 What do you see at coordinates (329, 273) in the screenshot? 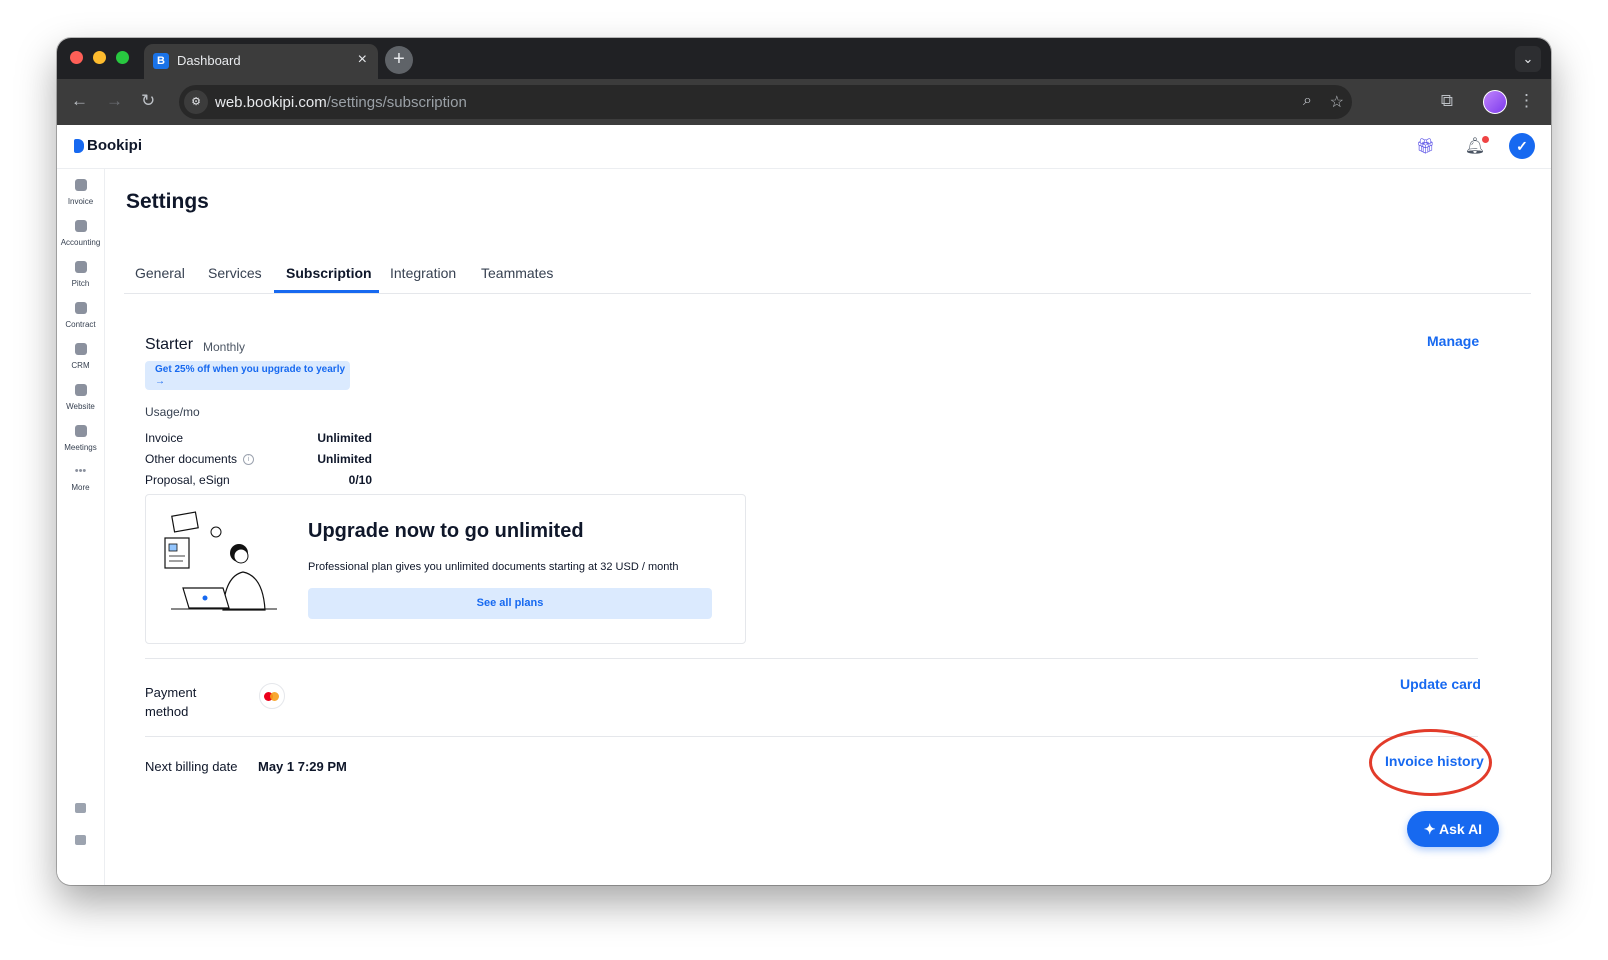
I see `tab-subscription: Subscription` at bounding box center [329, 273].